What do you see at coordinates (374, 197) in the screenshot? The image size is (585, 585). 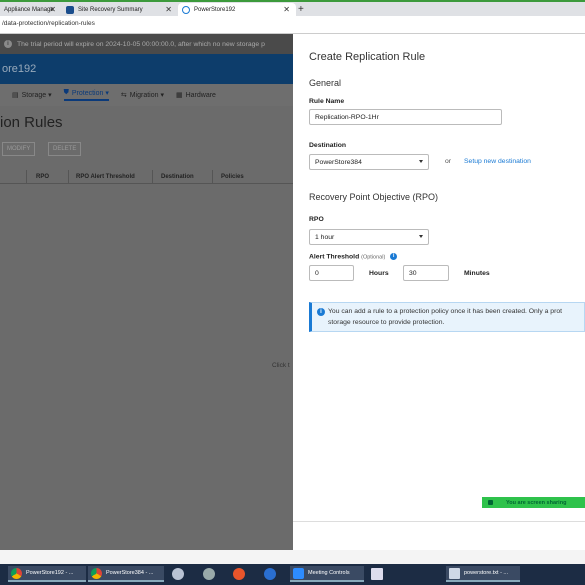 I see `rpo-heading: Recovery Point Objective (RPO)` at bounding box center [374, 197].